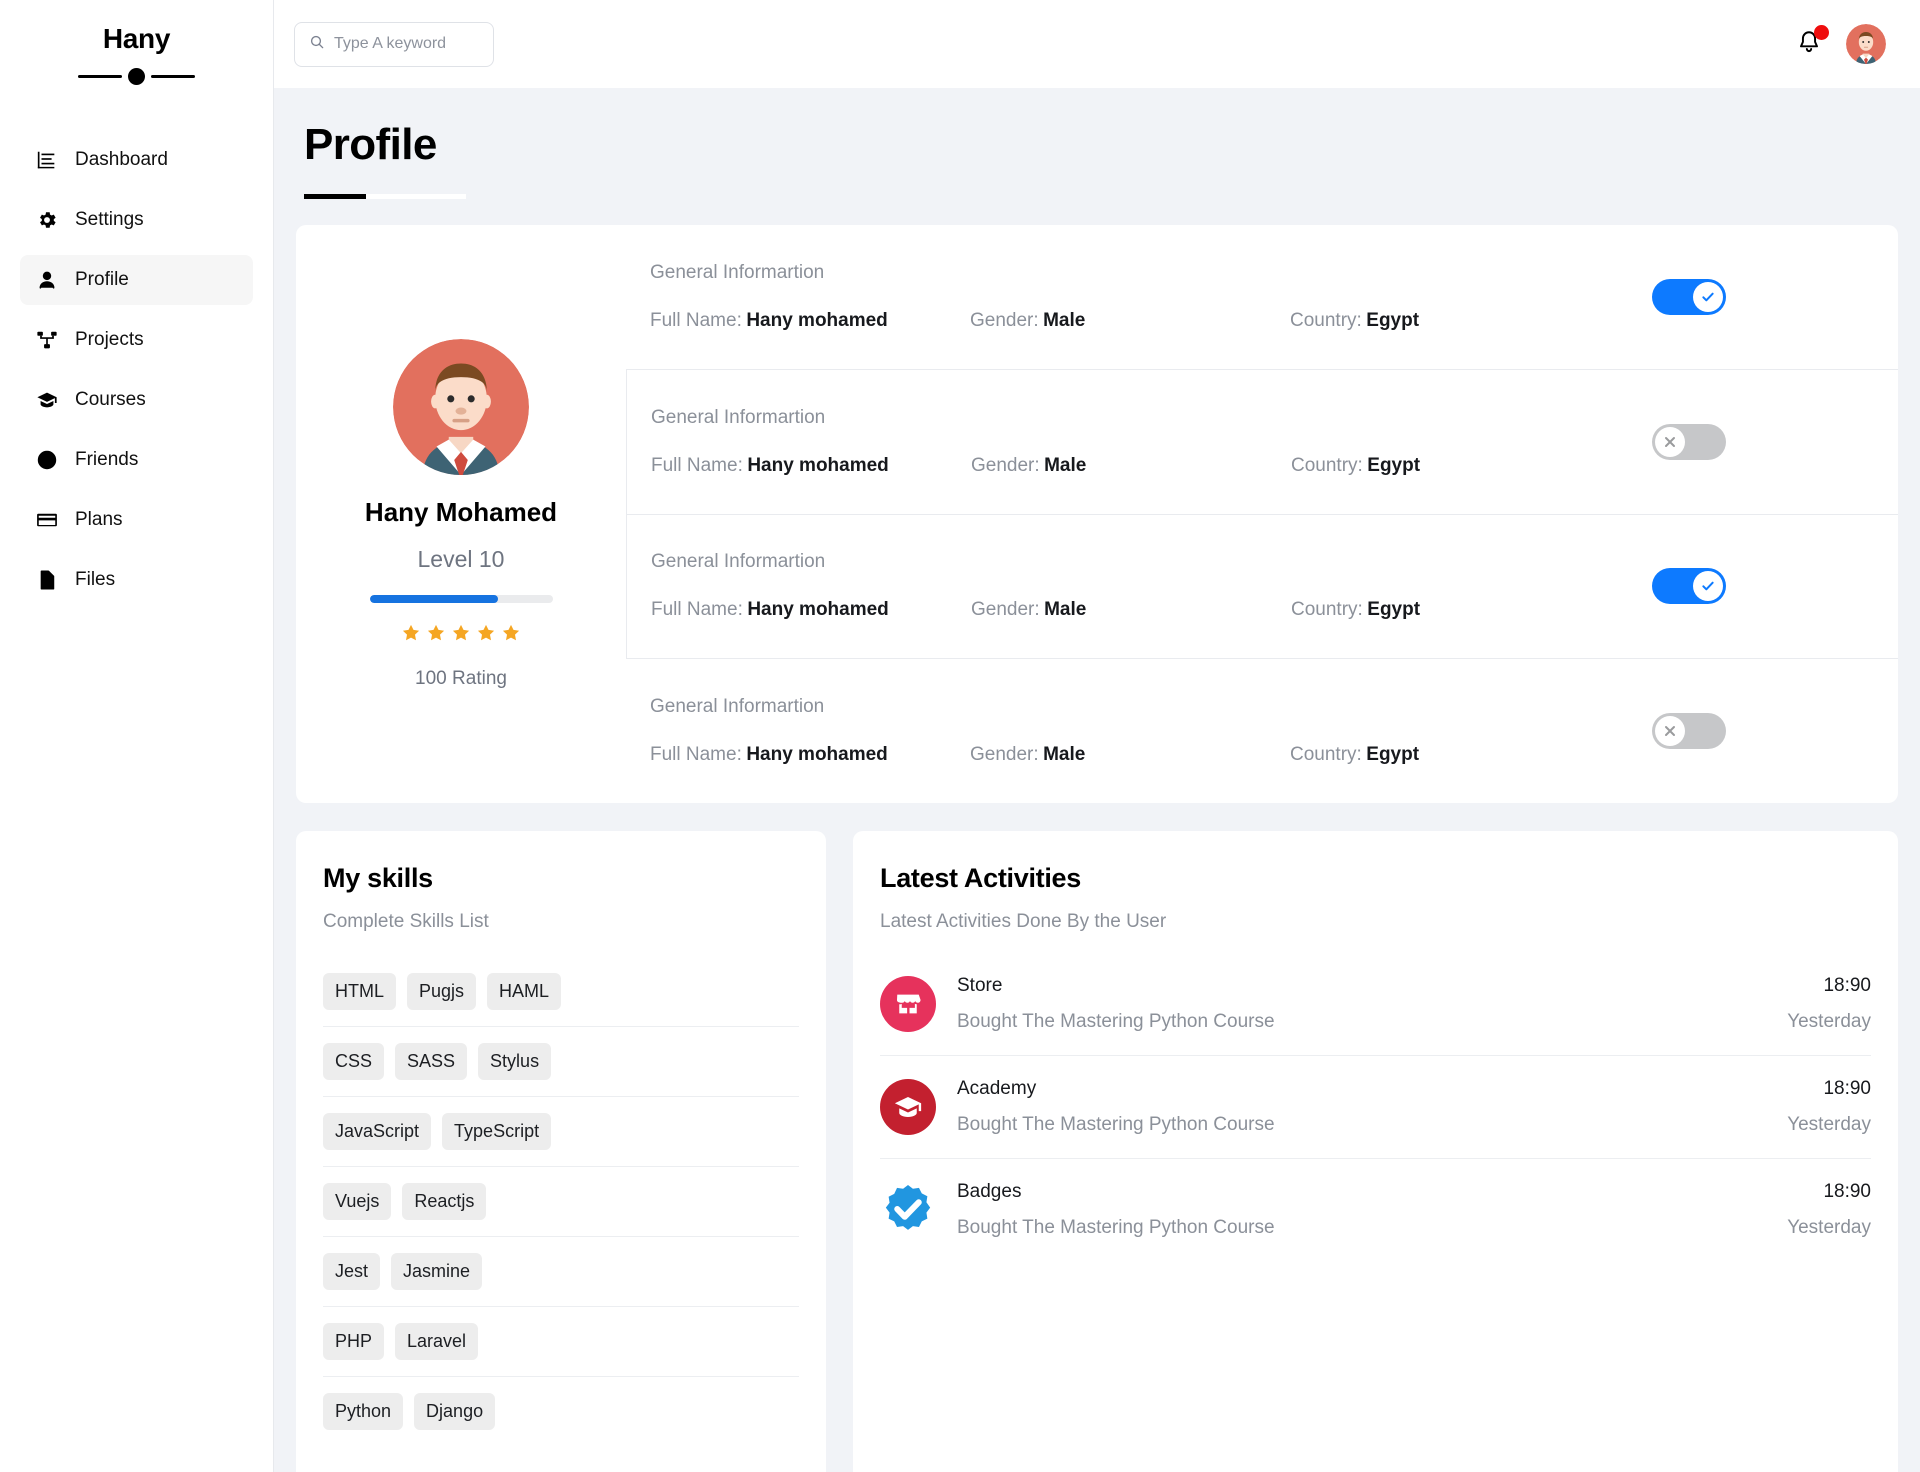 The image size is (1920, 1472). Describe the element at coordinates (377, 1131) in the screenshot. I see `skill-chip: JavaScript` at that location.